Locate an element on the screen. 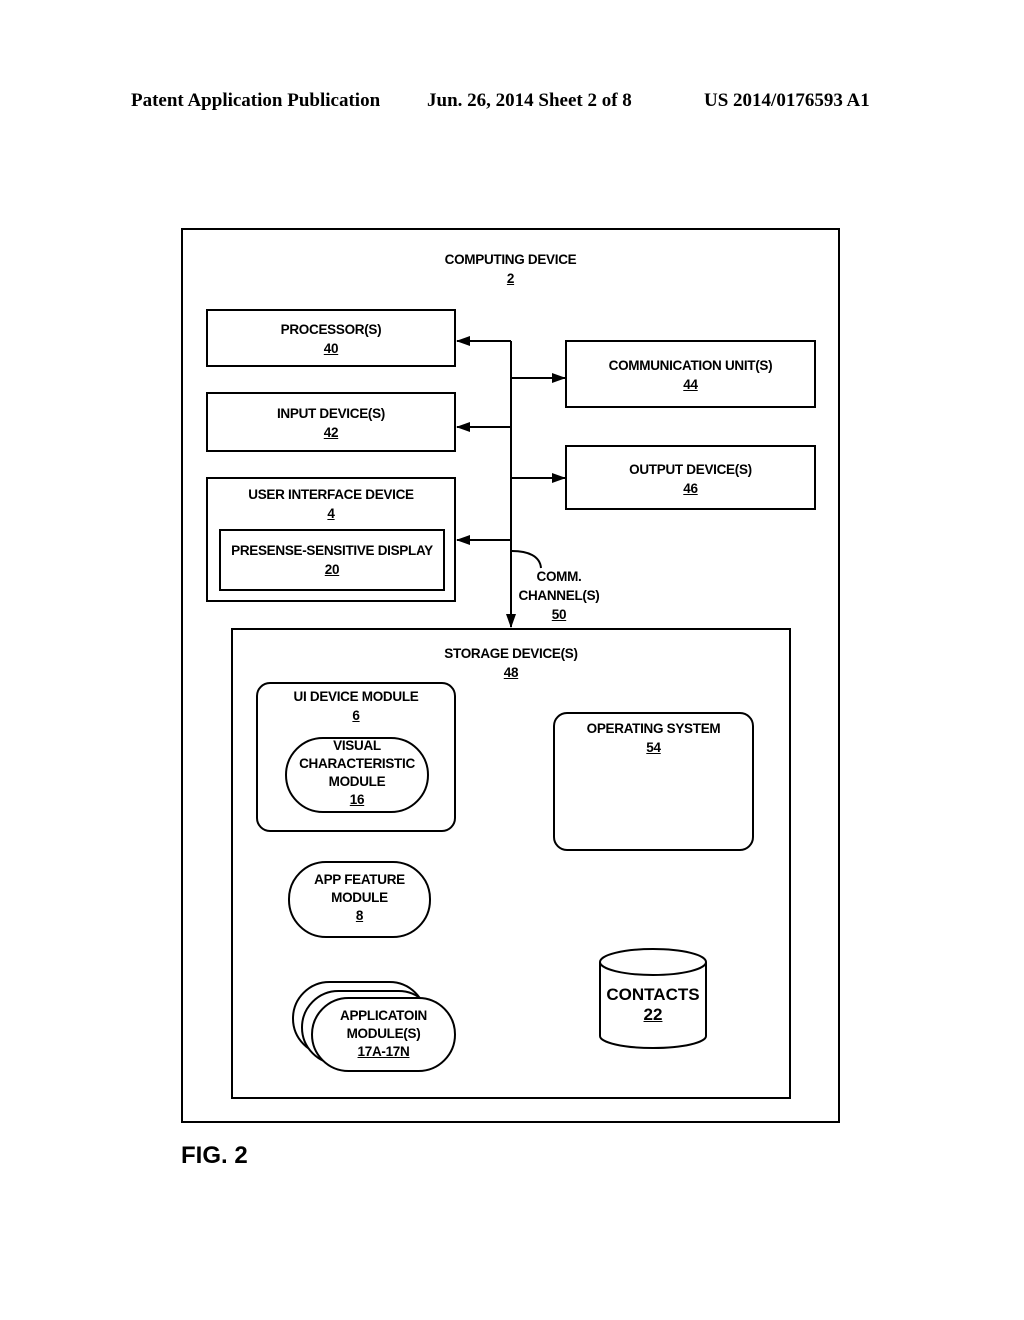 The height and width of the screenshot is (1320, 1024). contacts-ref: 22 is located at coordinates (653, 1014).